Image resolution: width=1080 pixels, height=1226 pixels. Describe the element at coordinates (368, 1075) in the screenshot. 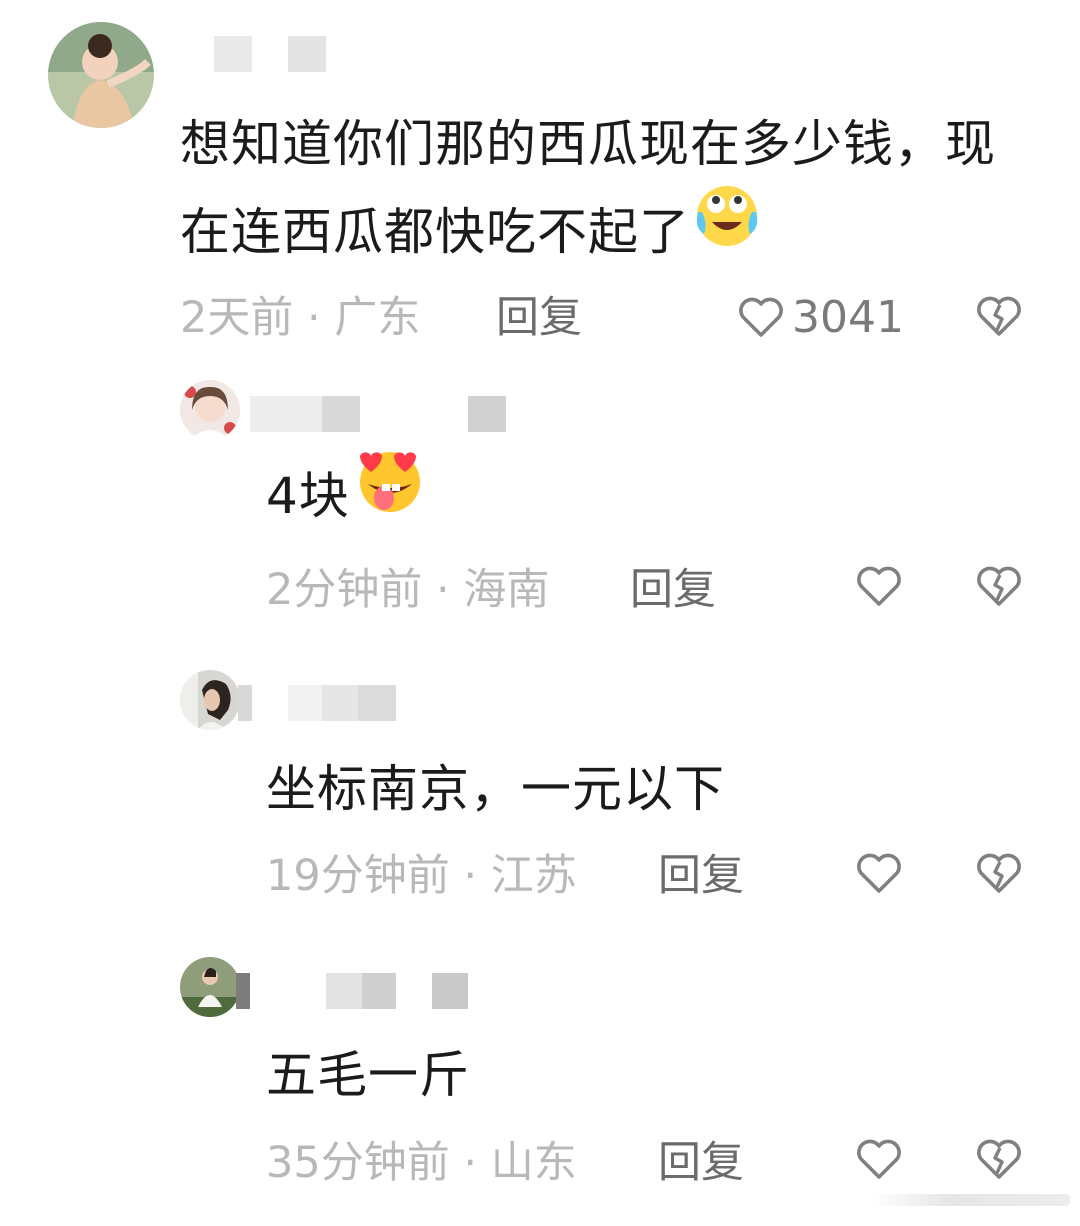

I see `reply-text: 五毛一斤` at that location.